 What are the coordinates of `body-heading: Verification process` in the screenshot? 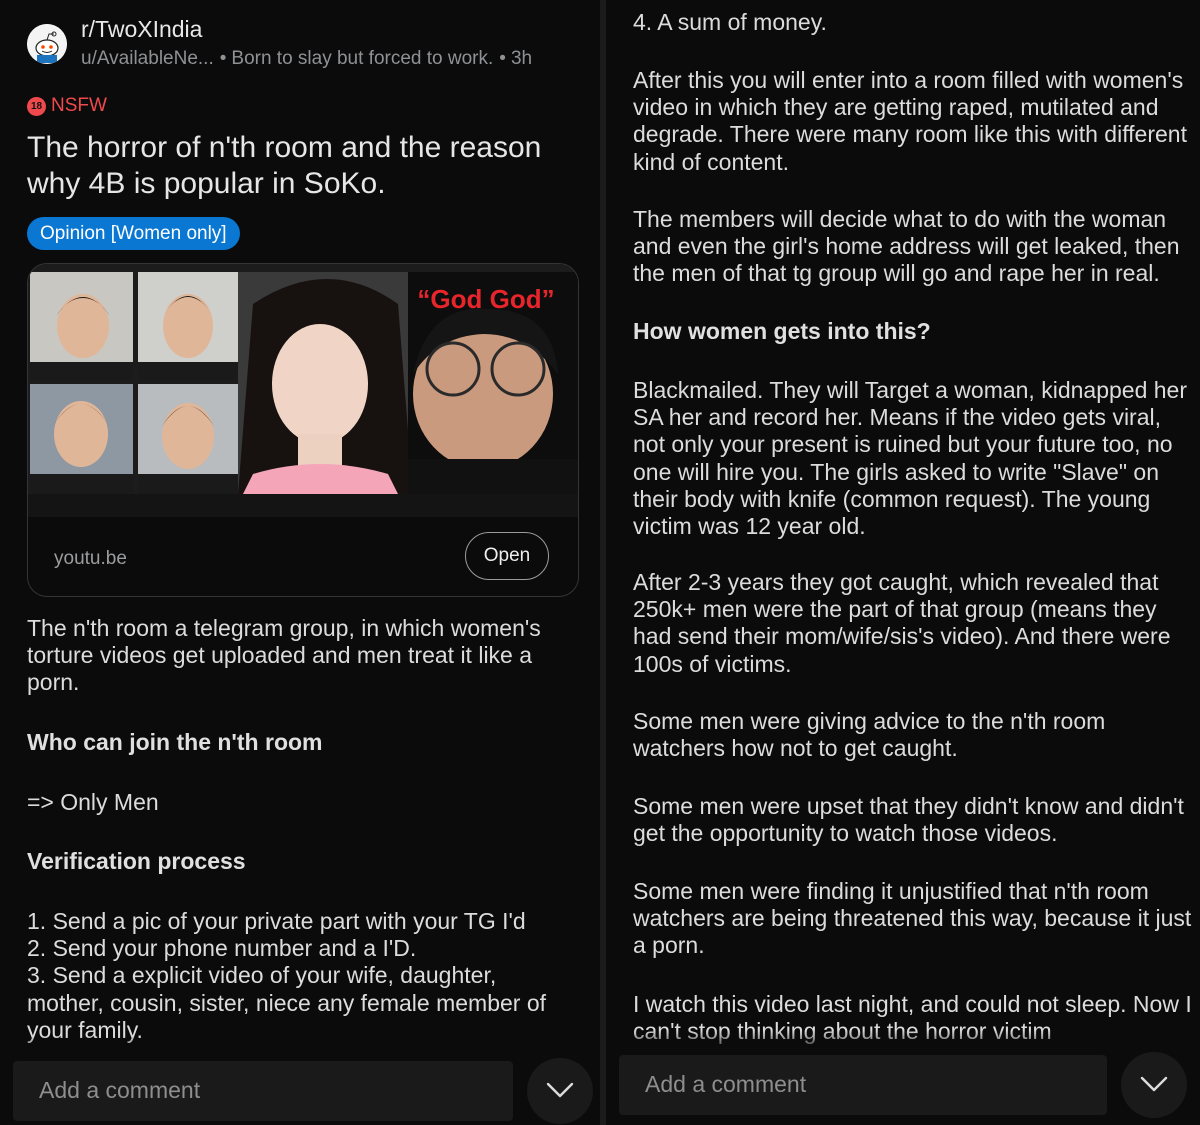 It's located at (136, 861).